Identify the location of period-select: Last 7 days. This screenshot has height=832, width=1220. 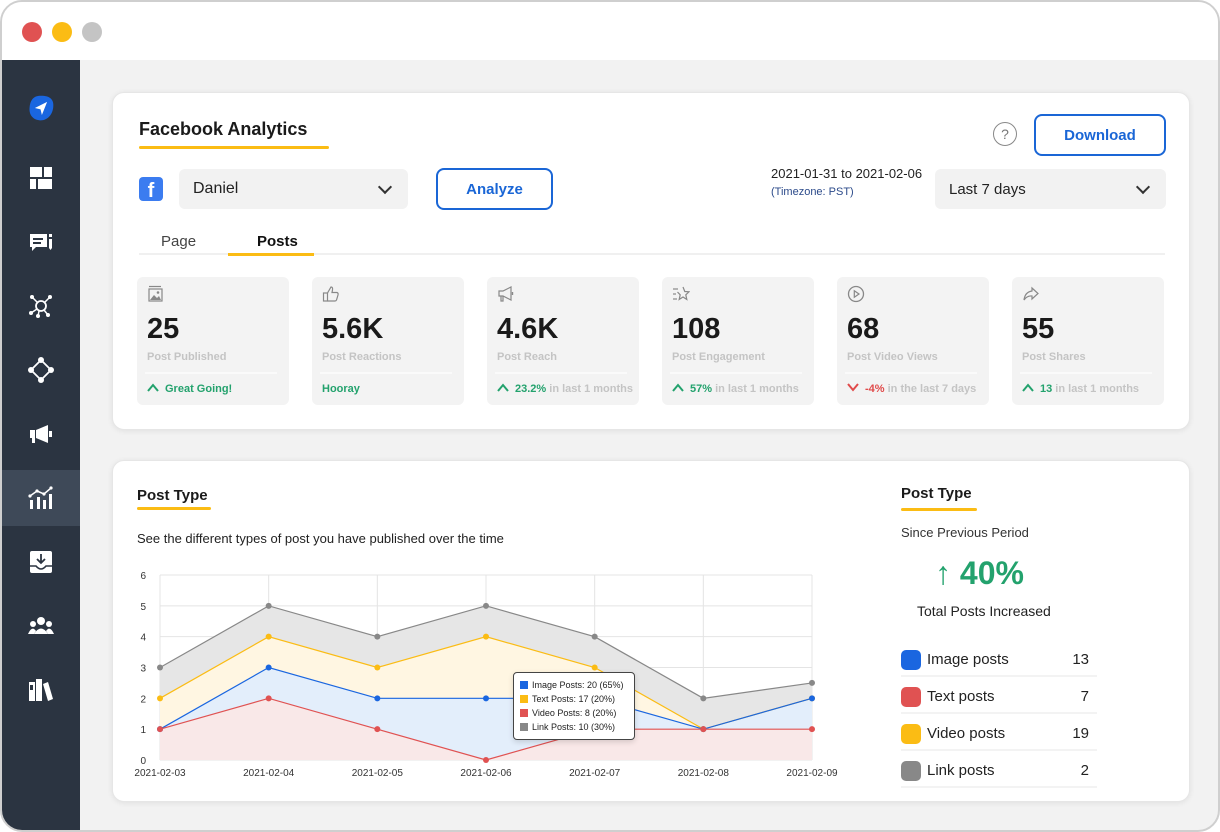
(1050, 189).